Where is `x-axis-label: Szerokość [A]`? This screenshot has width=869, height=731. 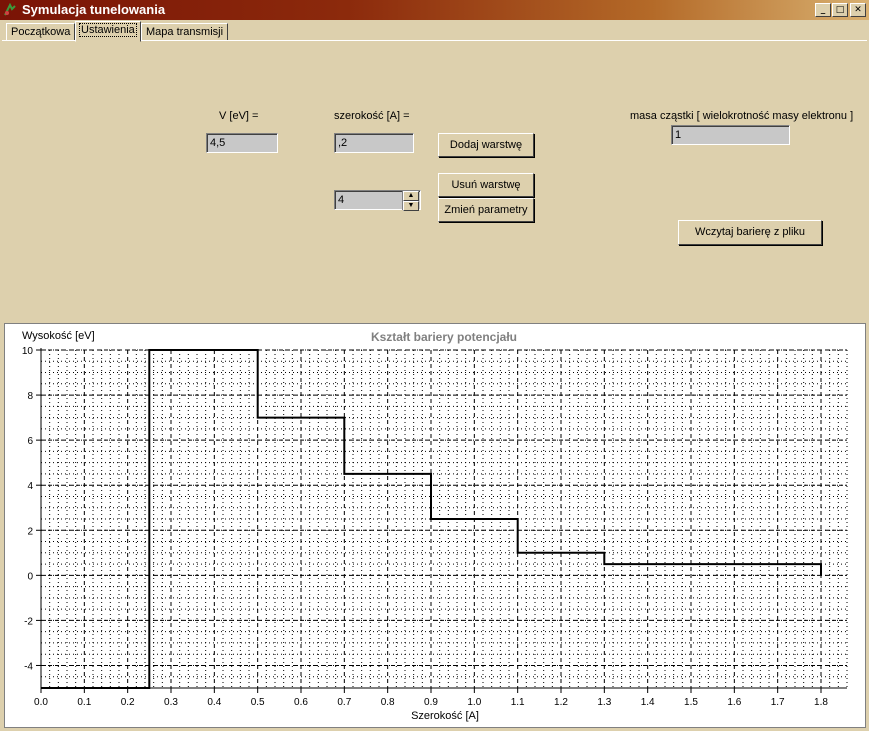
x-axis-label: Szerokość [A] is located at coordinates (445, 716).